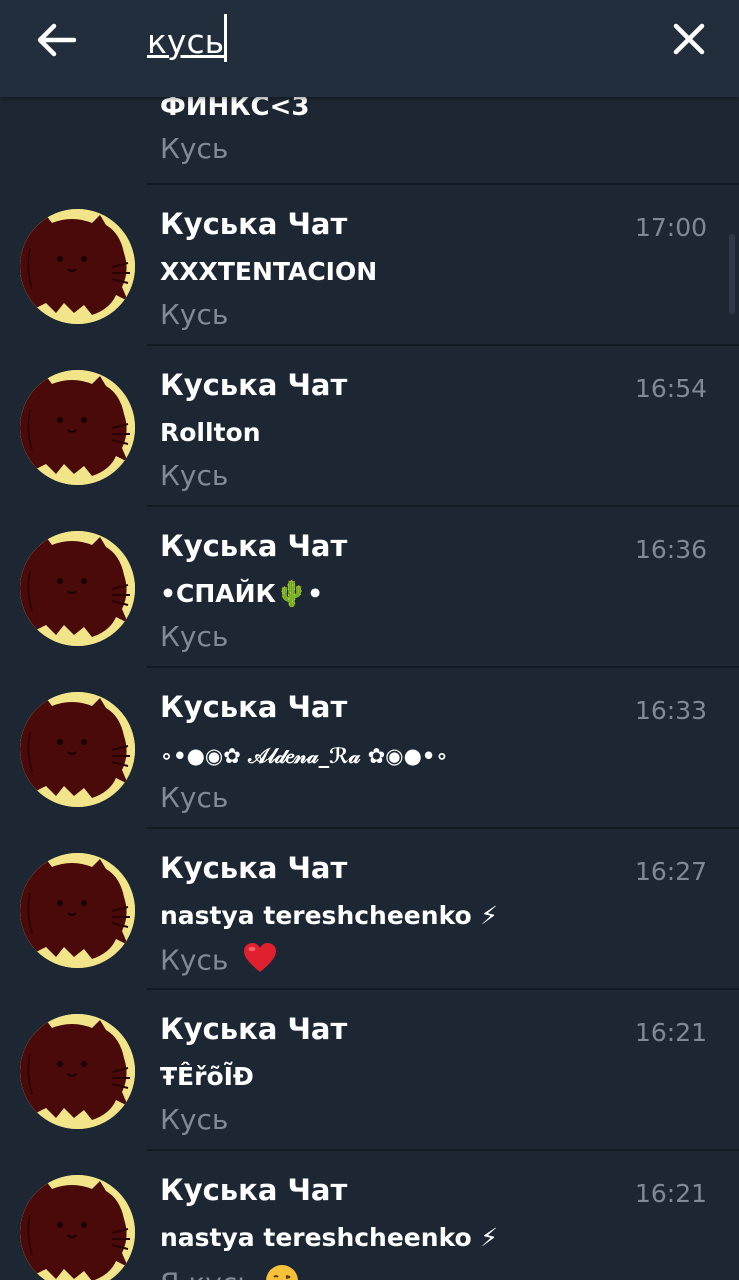 The image size is (739, 1280). Describe the element at coordinates (304, 756) in the screenshot. I see `message-preview: ∘•●◉✿ 𝒜𝓁𝒹𝑒𝓃𝒶_ℛ𝒶 ✿◉●•∘` at that location.